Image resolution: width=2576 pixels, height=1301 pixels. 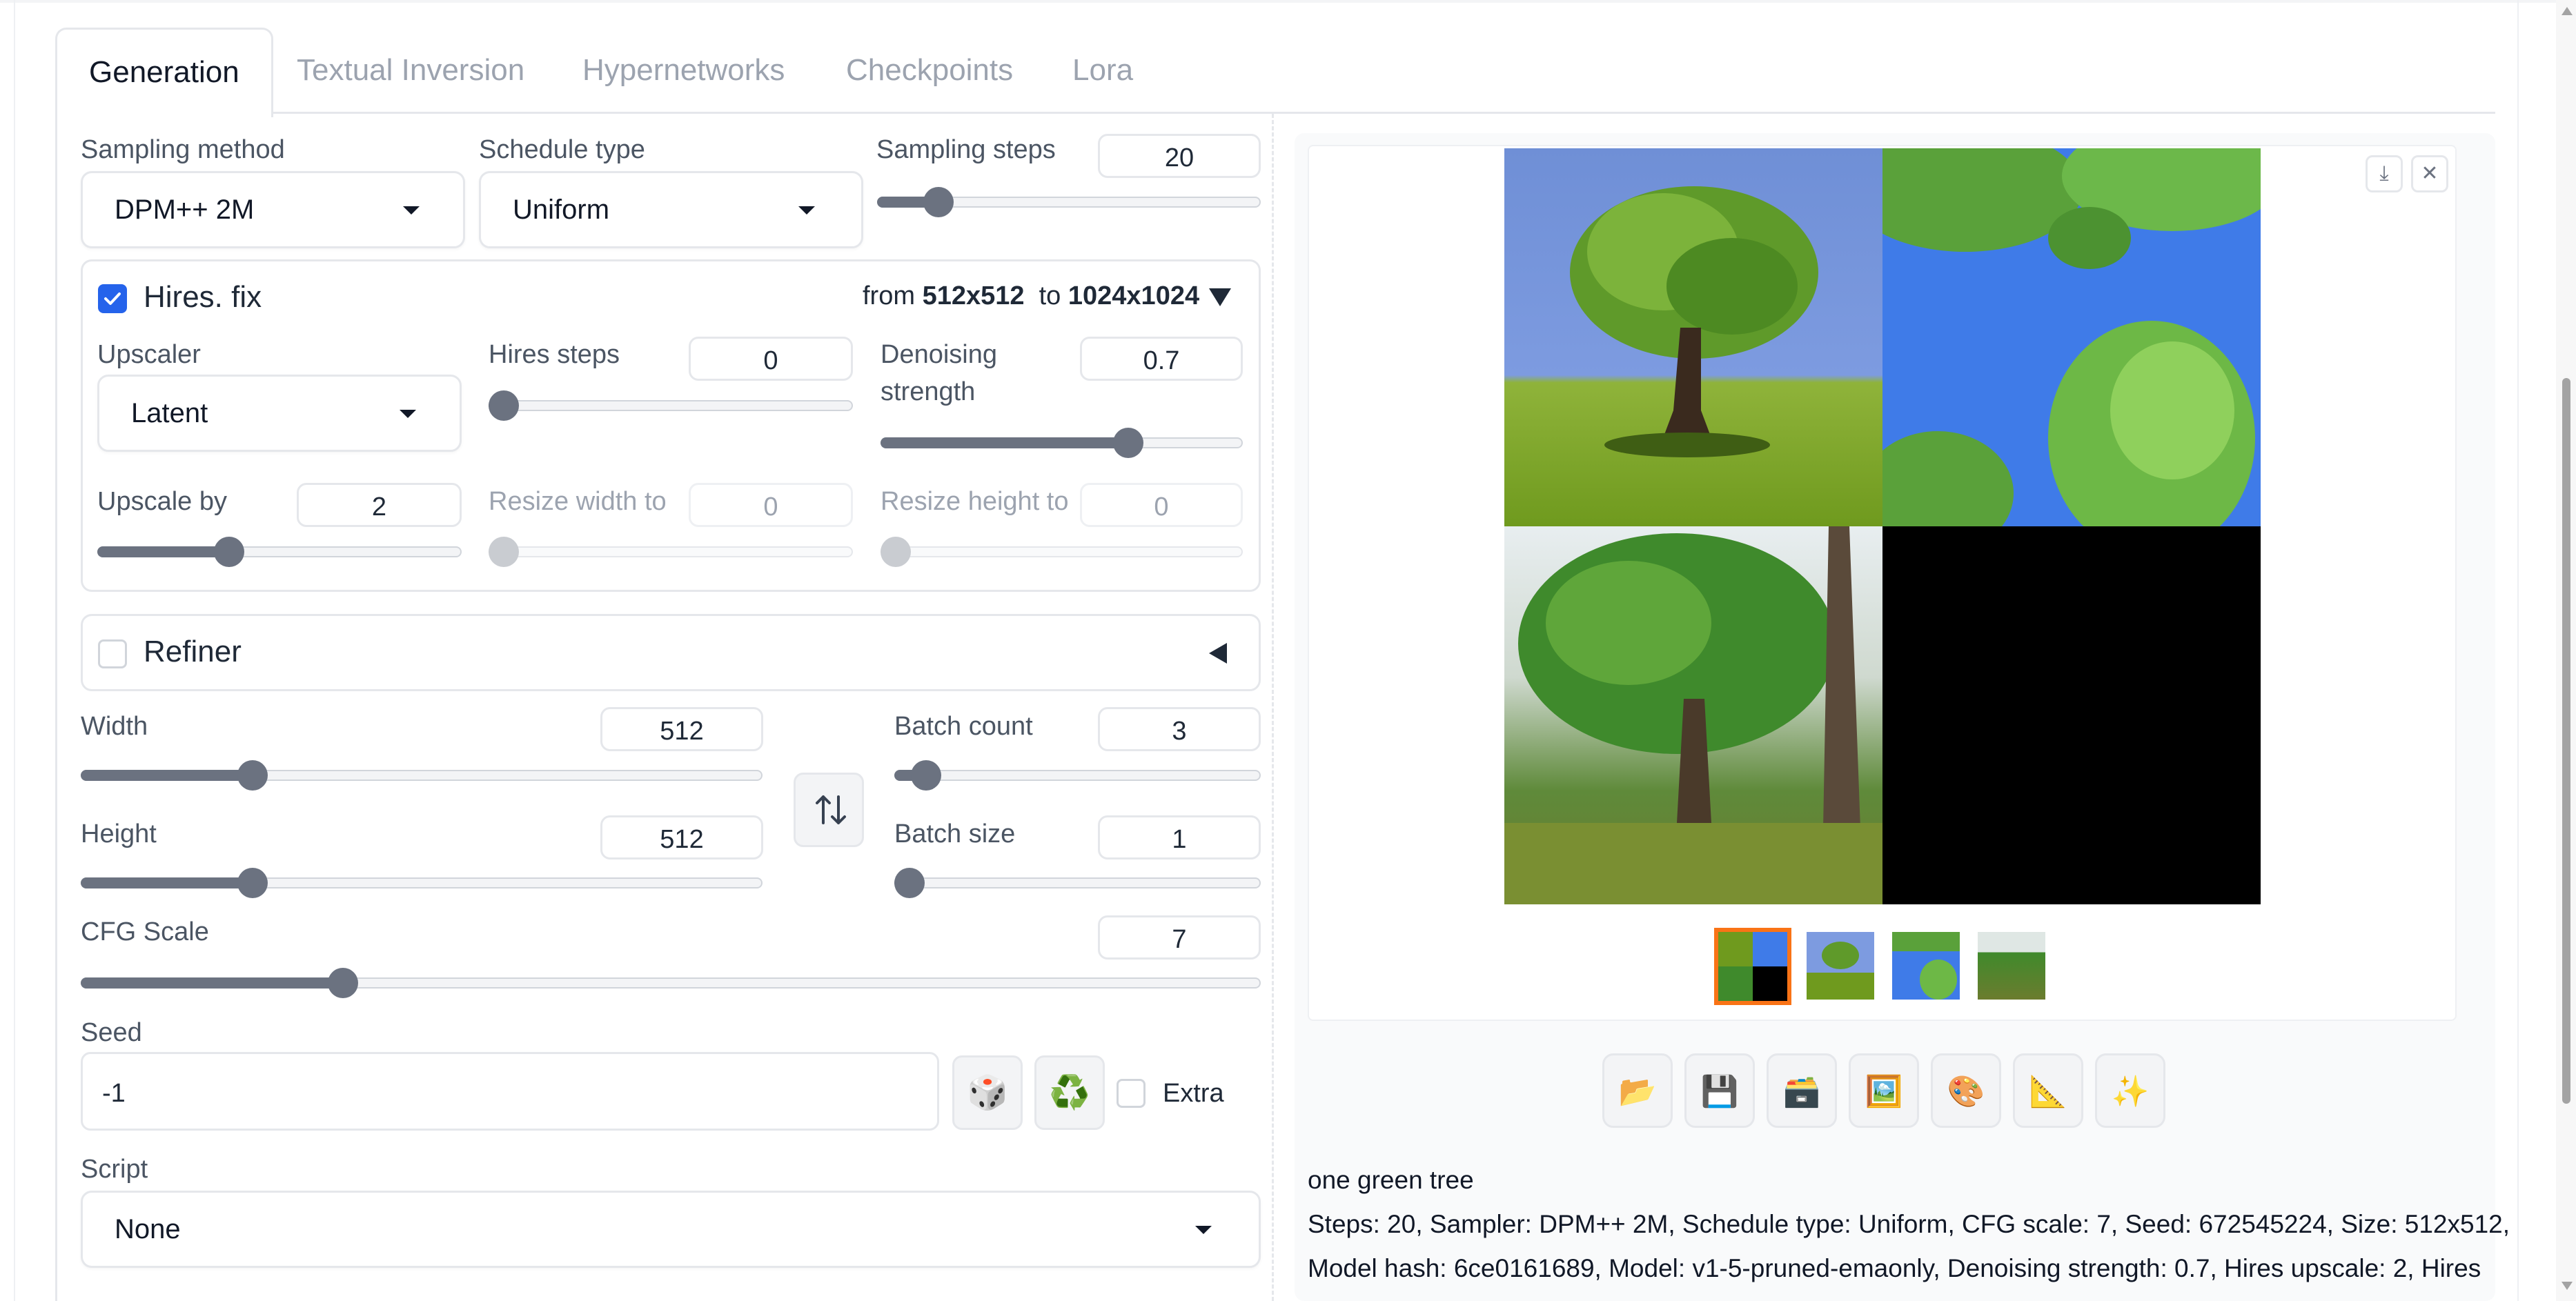 I want to click on sampling-steps-input: 20, so click(x=1179, y=156).